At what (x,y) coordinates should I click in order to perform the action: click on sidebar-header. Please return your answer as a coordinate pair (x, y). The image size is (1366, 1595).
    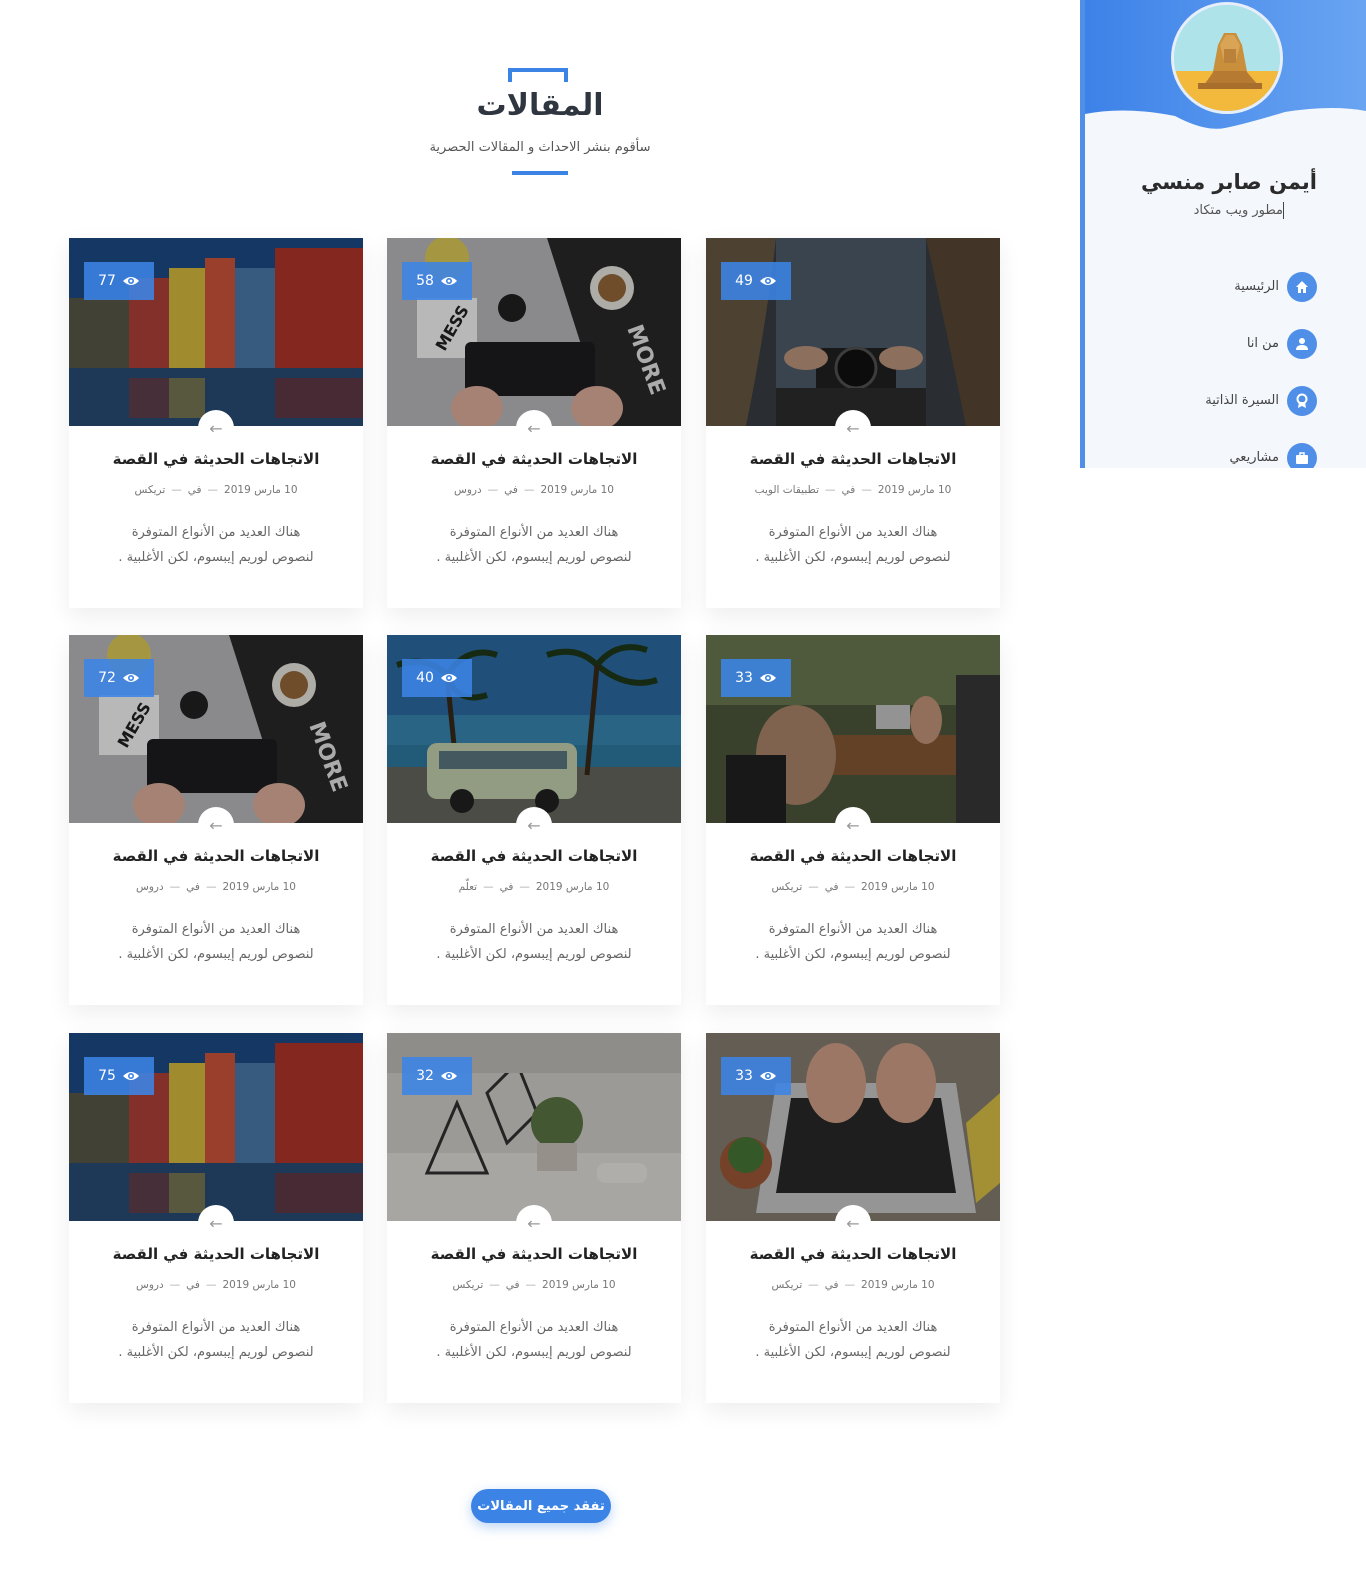
    Looking at the image, I should click on (1225, 65).